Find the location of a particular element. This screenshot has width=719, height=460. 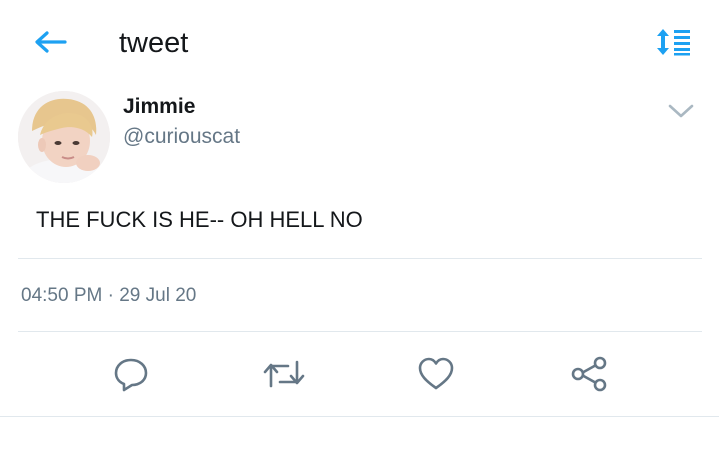

avatar is located at coordinates (64, 137).